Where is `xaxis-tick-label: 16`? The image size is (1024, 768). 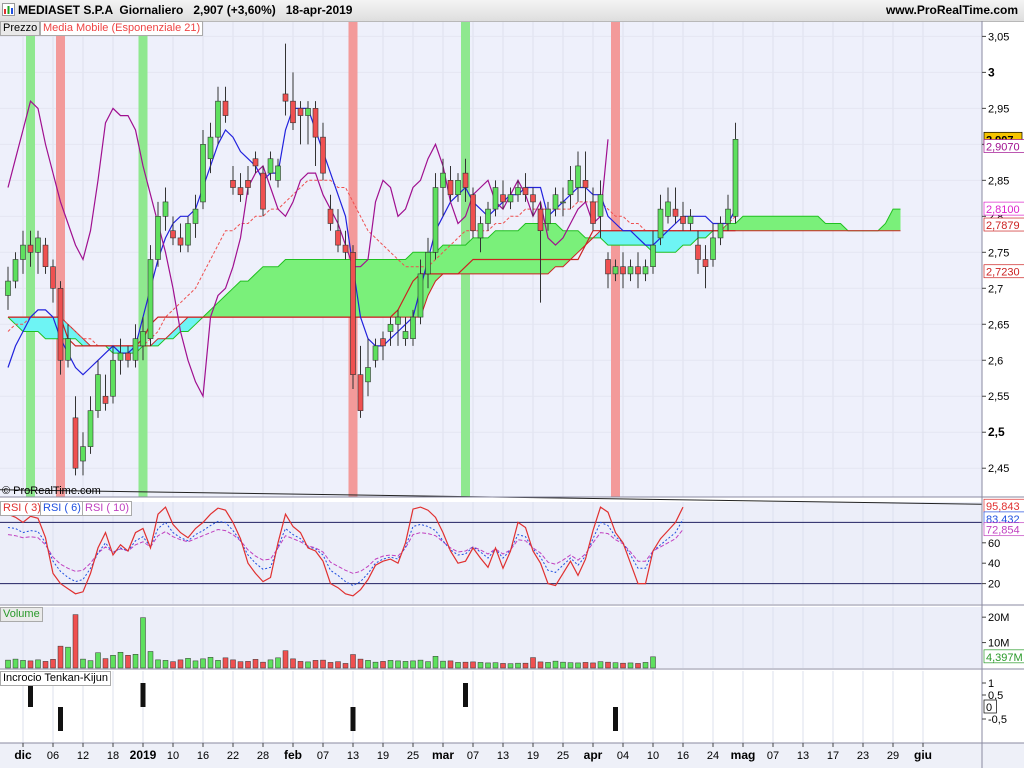
xaxis-tick-label: 16 is located at coordinates (203, 756).